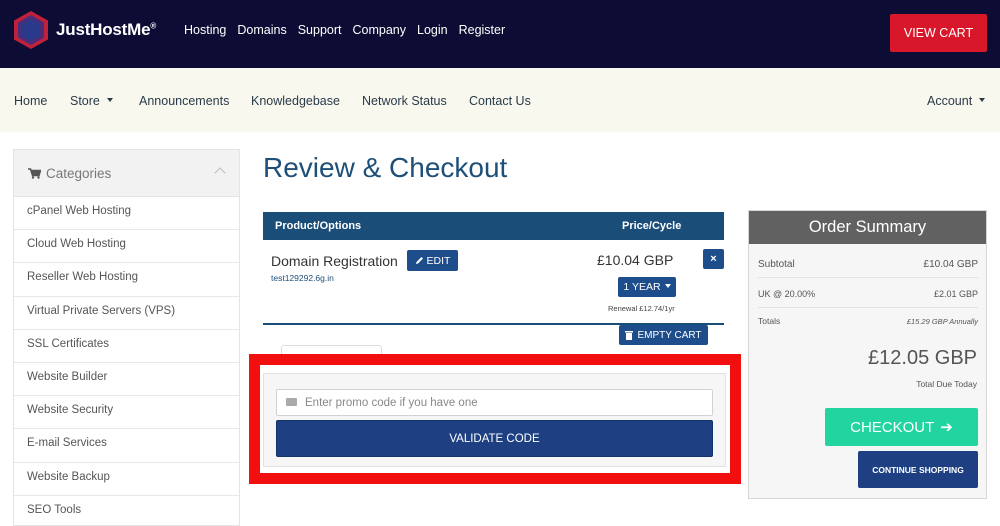 The image size is (1000, 526). I want to click on remove-item-button: ×, so click(713, 259).